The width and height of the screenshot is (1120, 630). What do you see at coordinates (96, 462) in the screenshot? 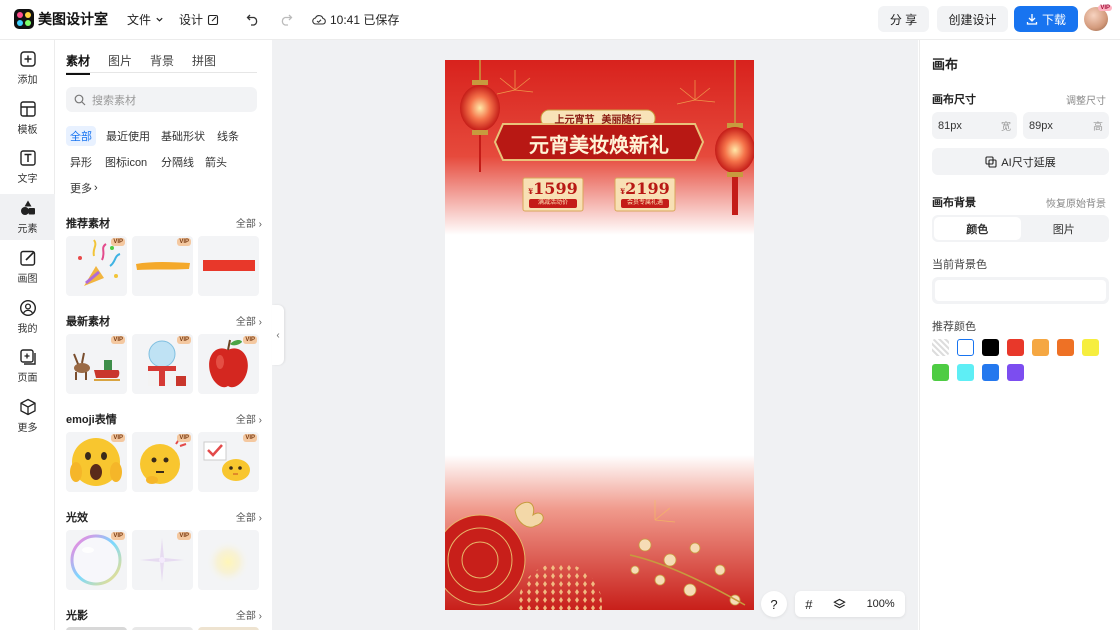
I see `asset-emoji-shocked: VIP` at bounding box center [96, 462].